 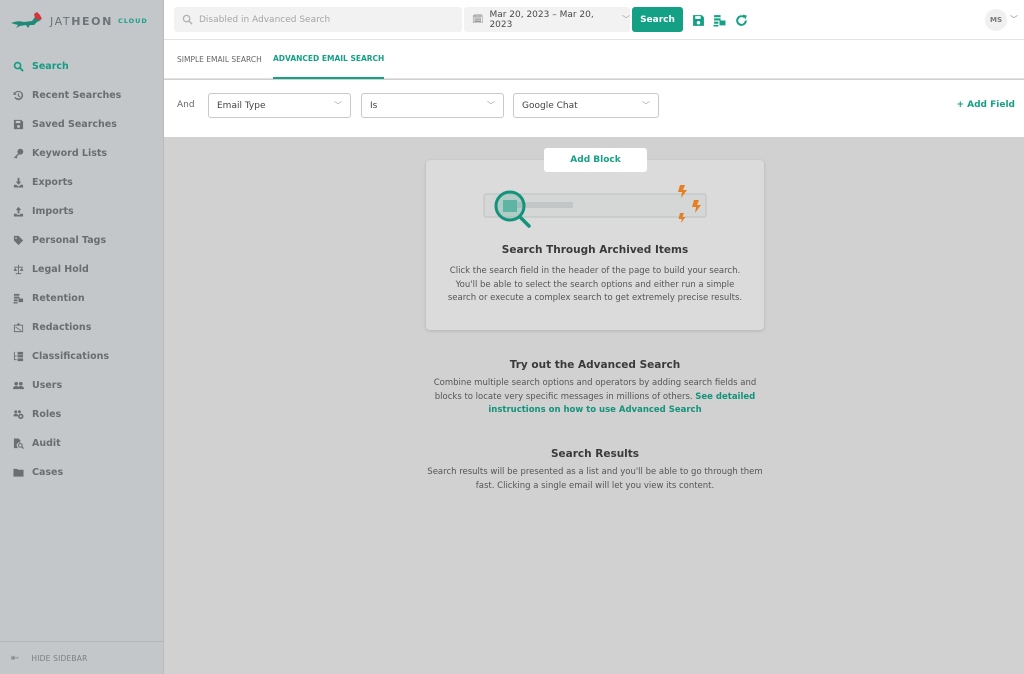 I want to click on field-select: Email Type ﹀, so click(x=279, y=105).